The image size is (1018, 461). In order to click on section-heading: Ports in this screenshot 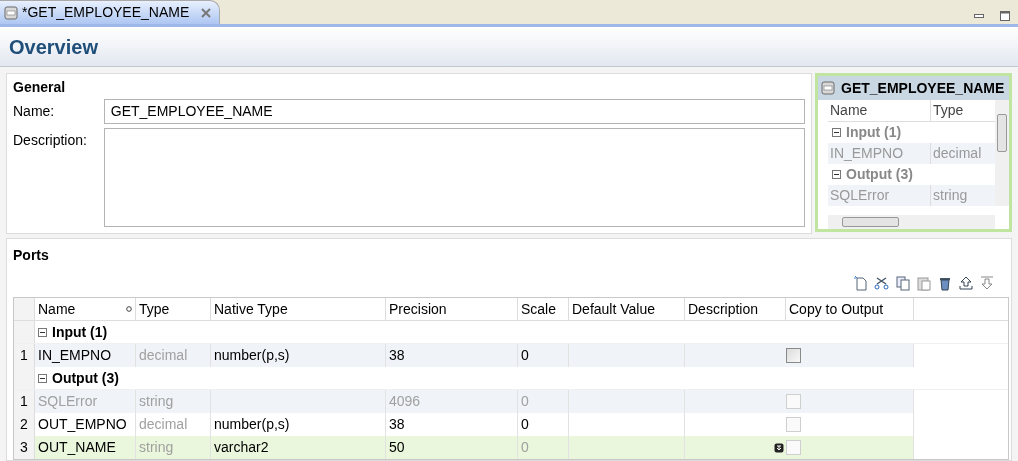, I will do `click(31, 255)`.